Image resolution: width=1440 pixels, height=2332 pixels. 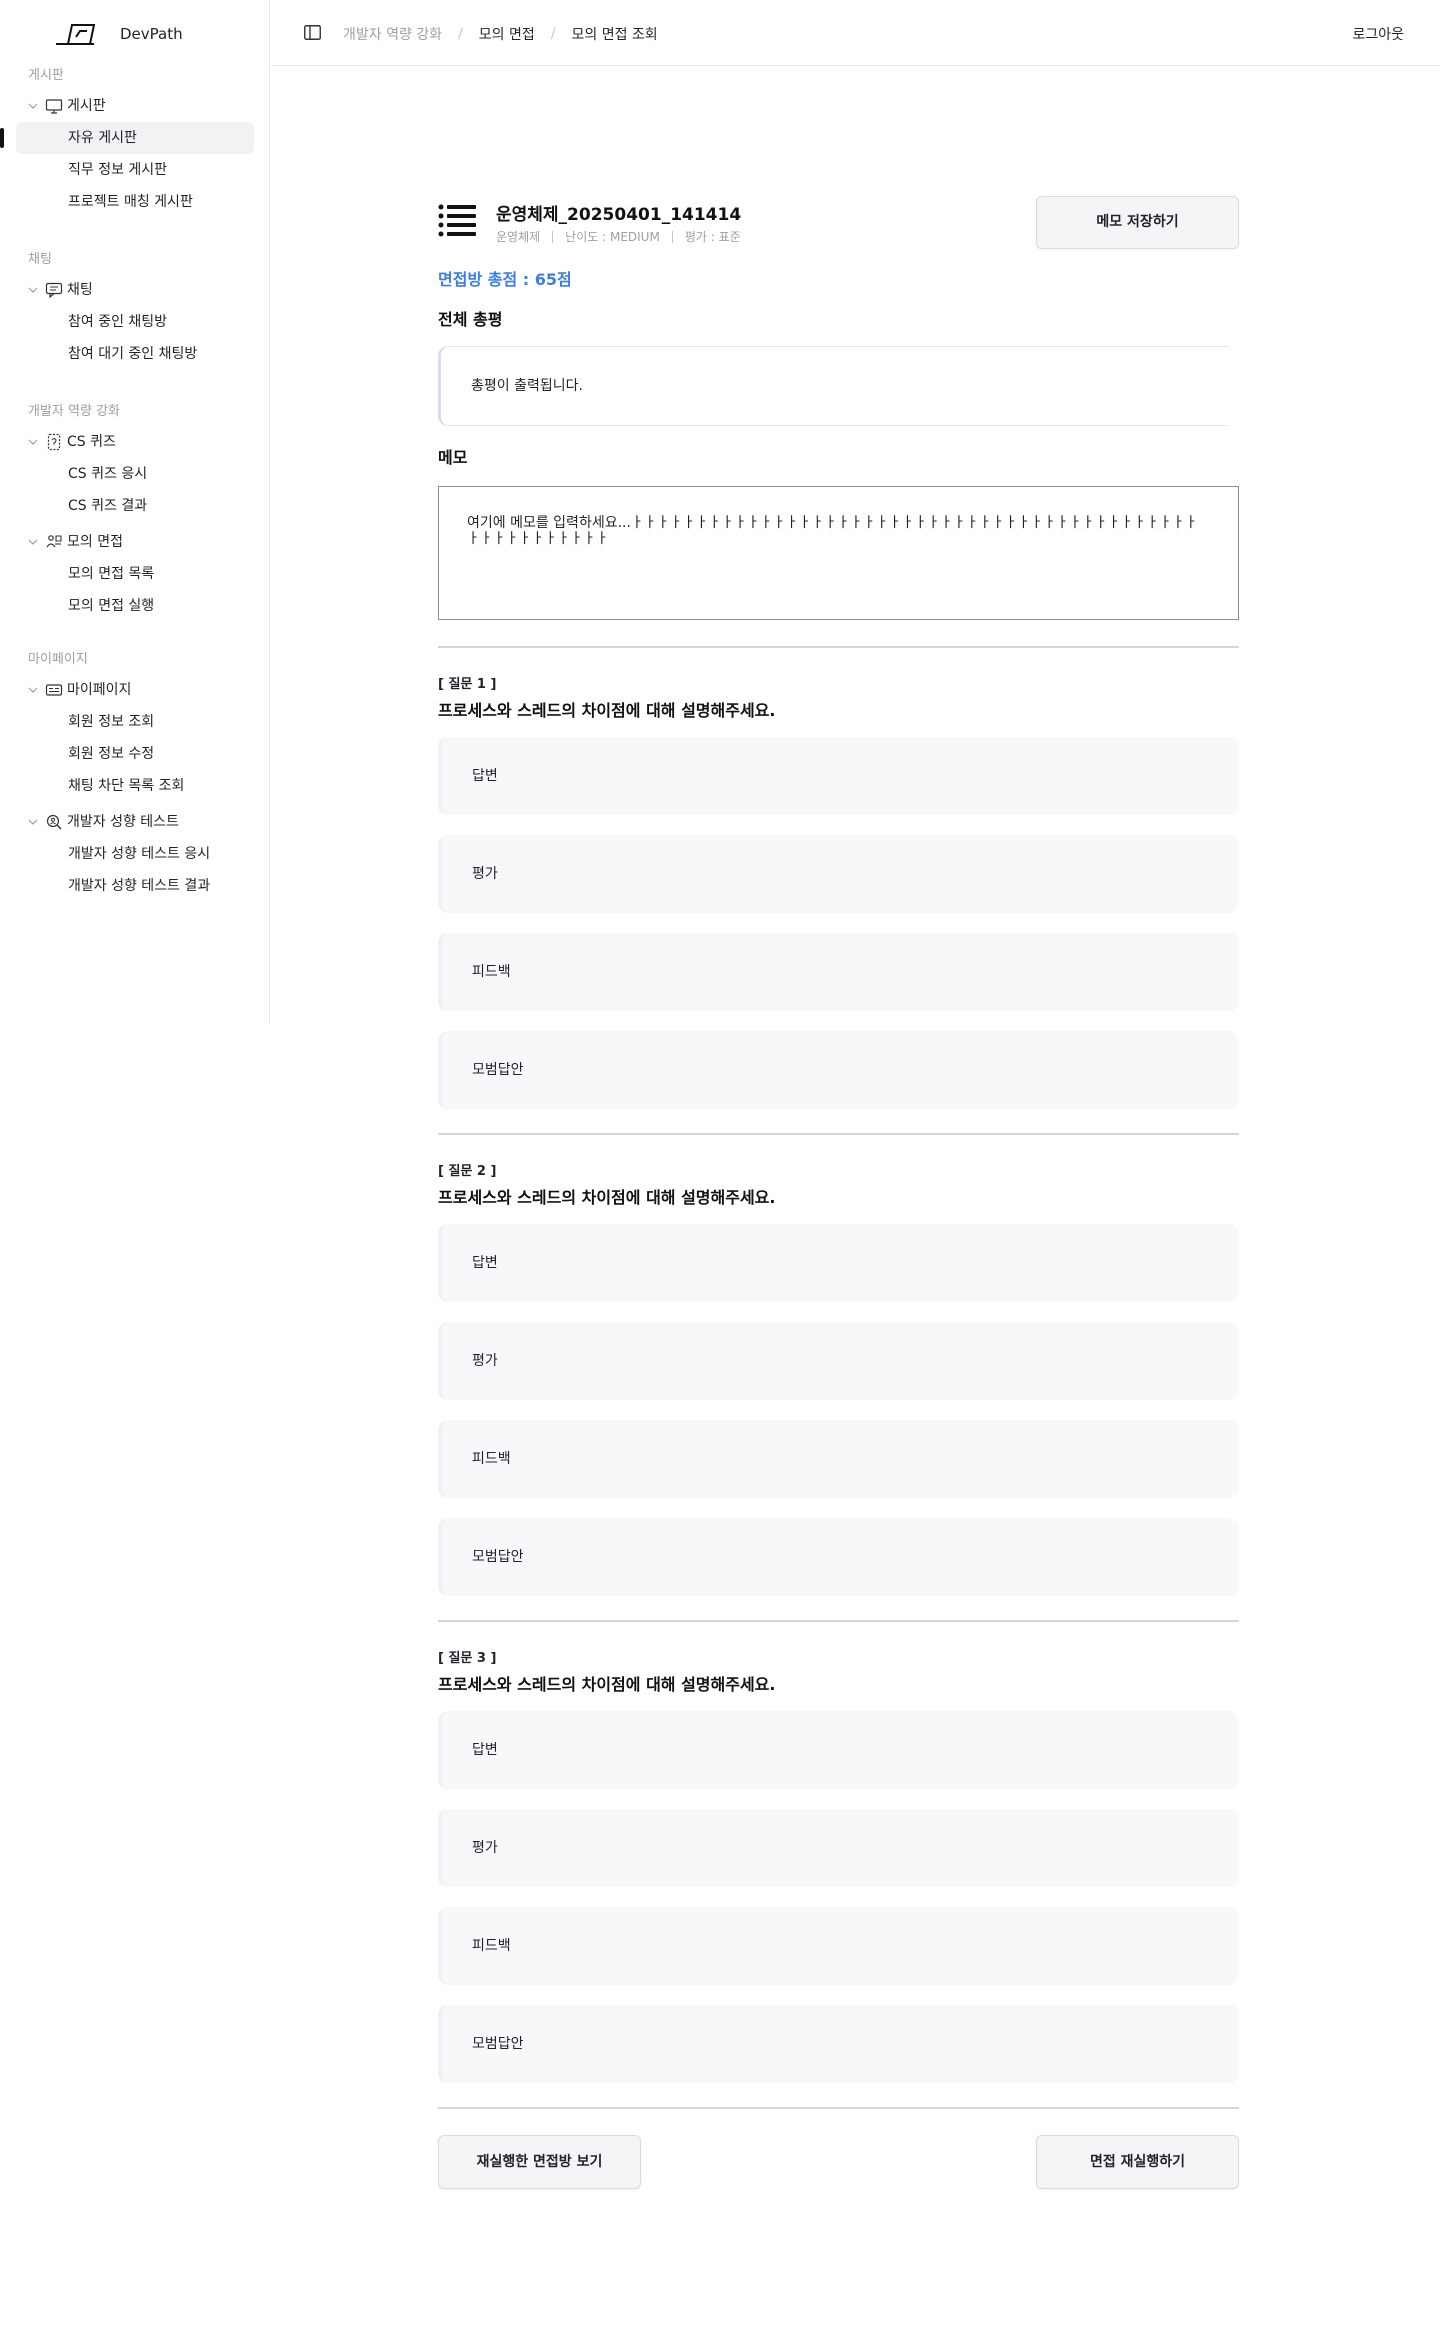 What do you see at coordinates (102, 138) in the screenshot?
I see `sidebar-item-label: 자유 게시판` at bounding box center [102, 138].